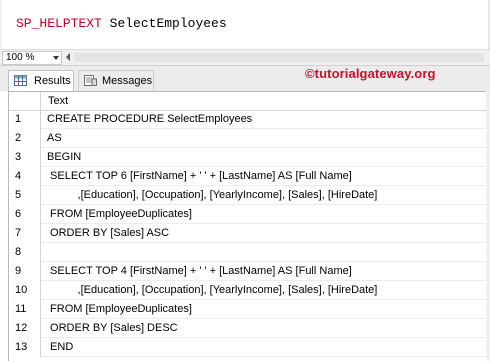 The width and height of the screenshot is (490, 361). I want to click on tab-messages: Messages, so click(116, 80).